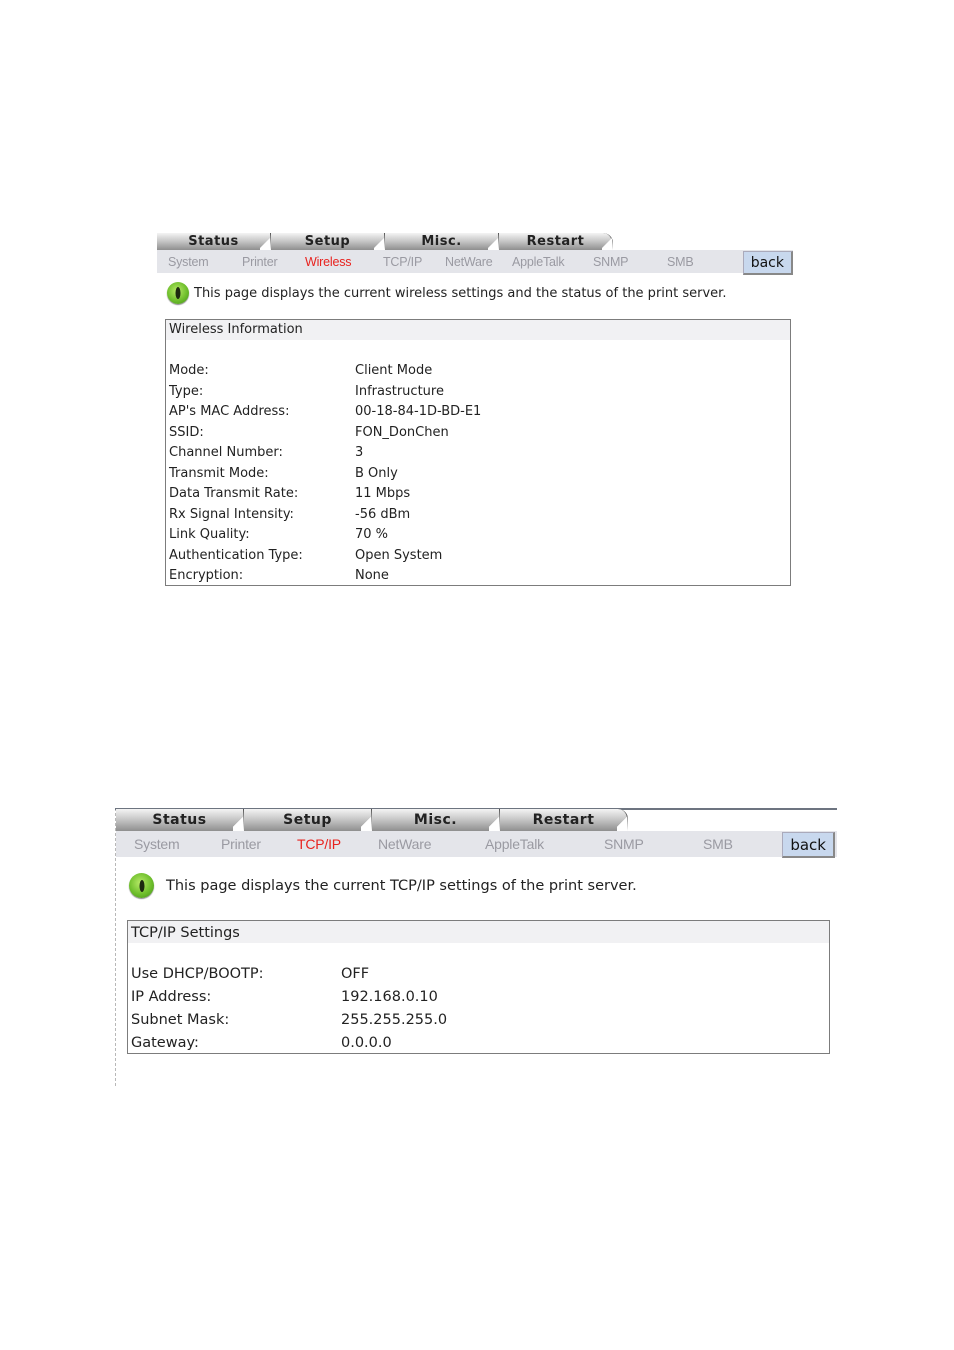  What do you see at coordinates (206, 575) in the screenshot?
I see `row-label: Encryption:` at bounding box center [206, 575].